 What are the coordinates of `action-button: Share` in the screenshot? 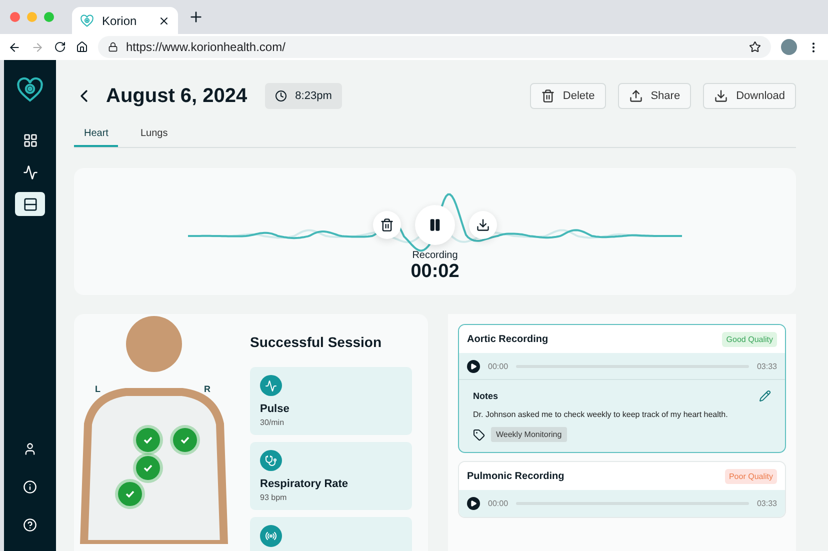 It's located at (655, 96).